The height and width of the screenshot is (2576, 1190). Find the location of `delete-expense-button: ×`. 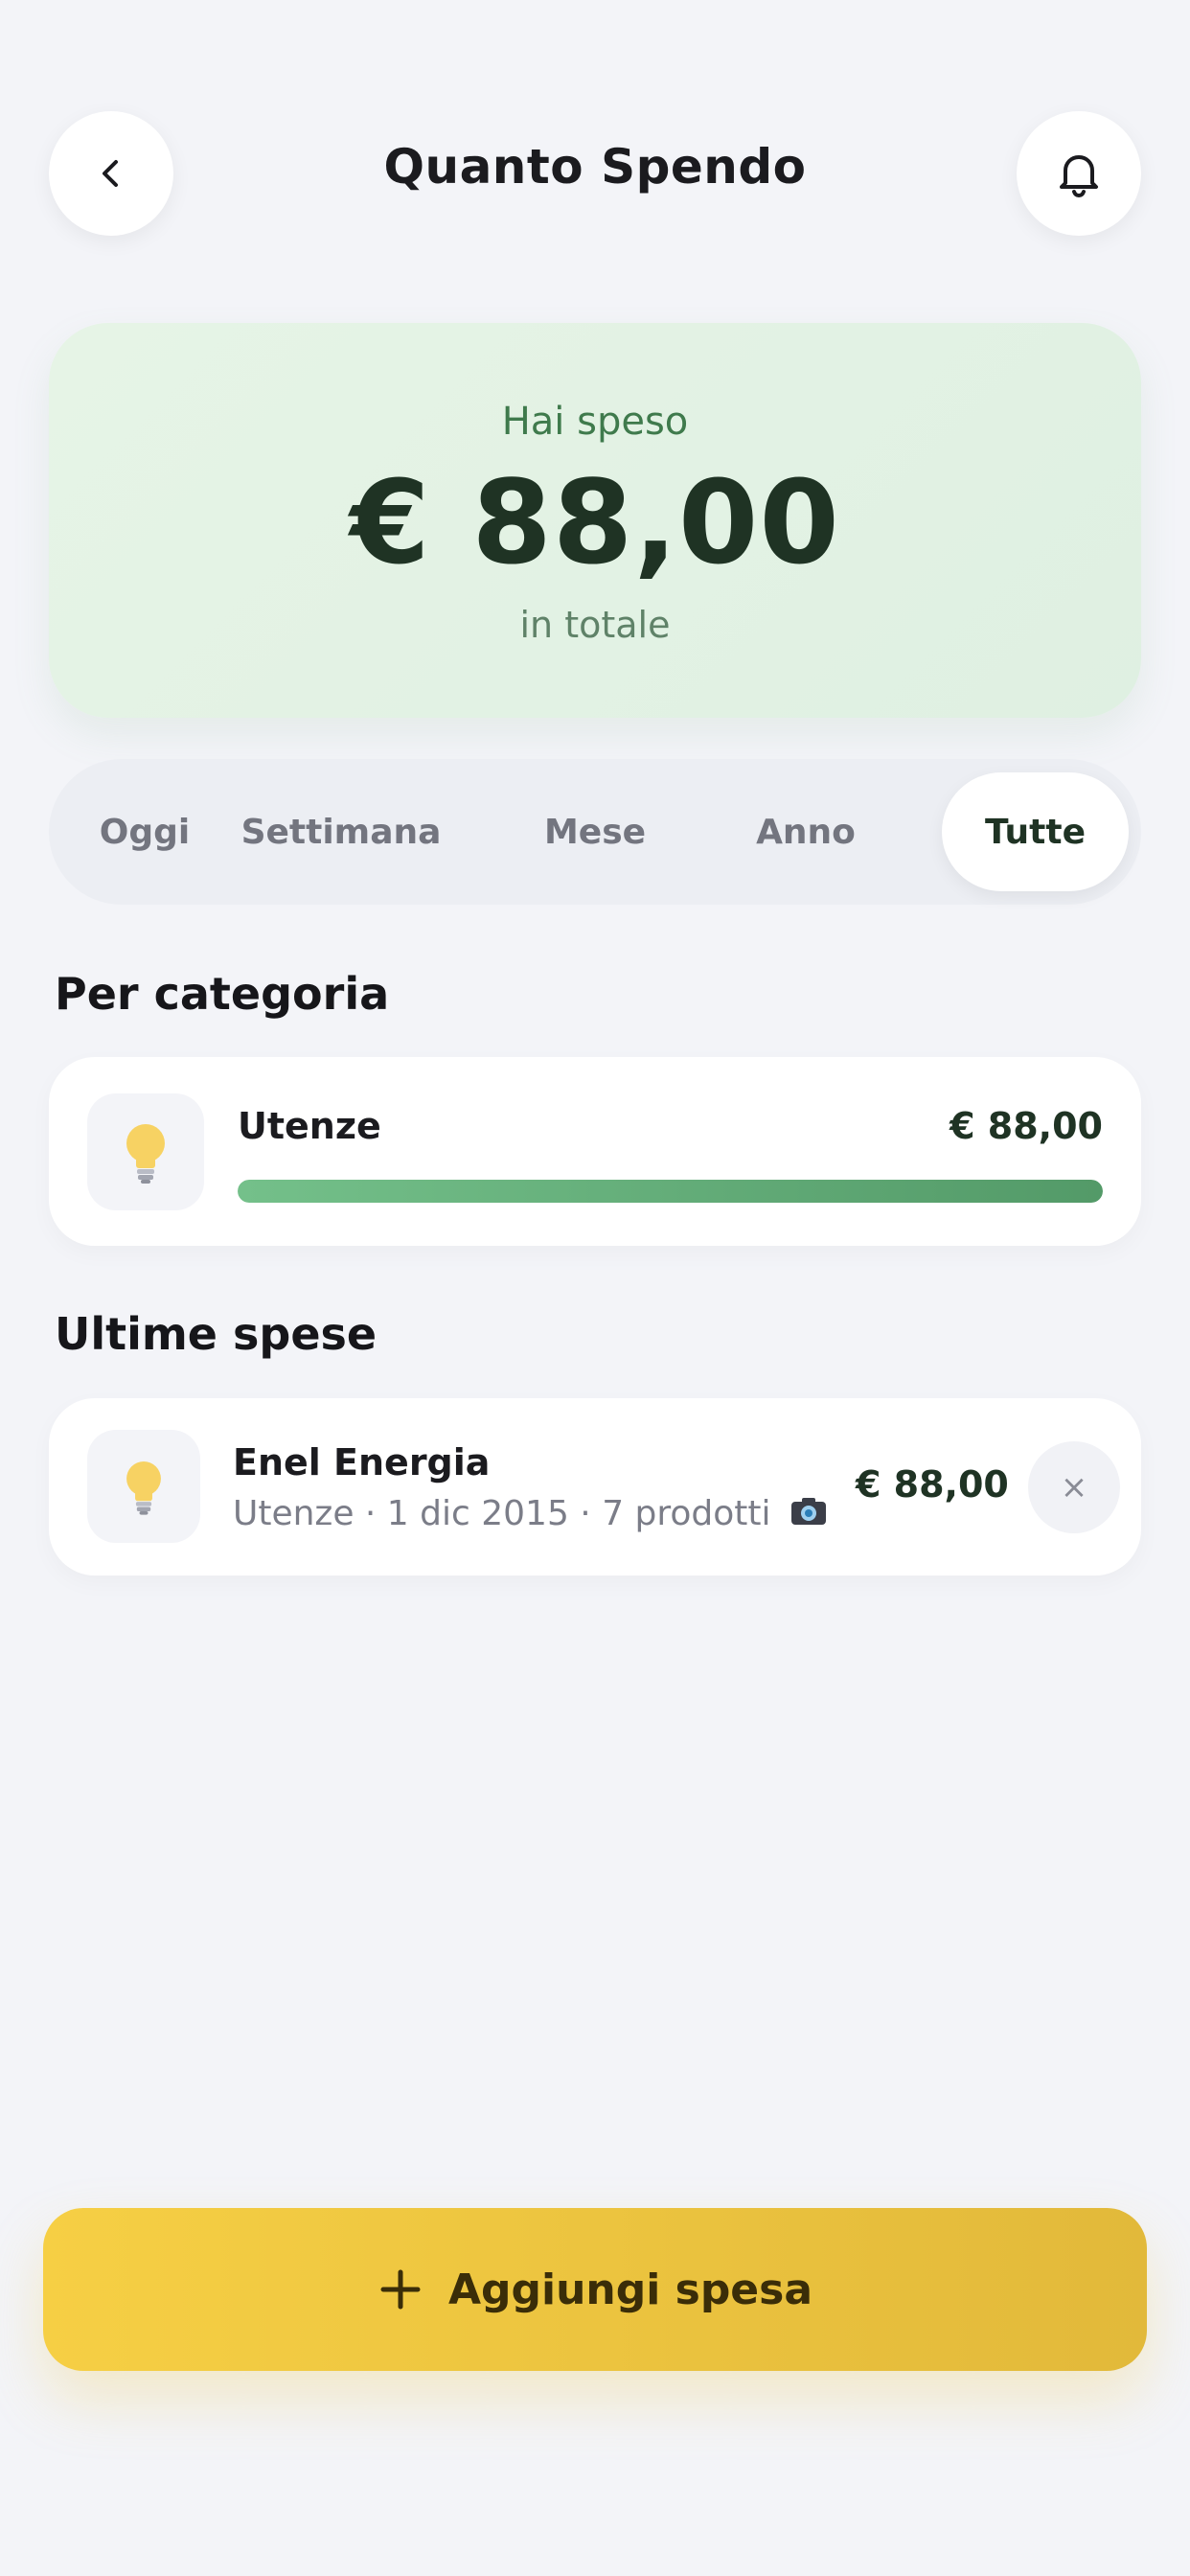

delete-expense-button: × is located at coordinates (1074, 1487).